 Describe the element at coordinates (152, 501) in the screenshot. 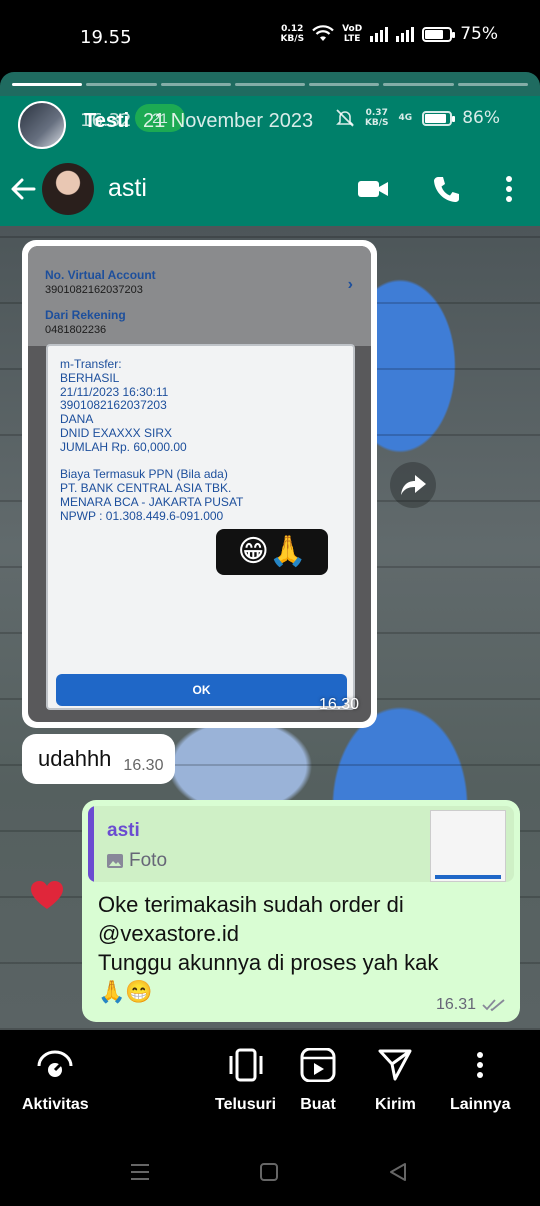

I see `receipt-line: MENARA BCA - JAKARTA PUSAT` at that location.